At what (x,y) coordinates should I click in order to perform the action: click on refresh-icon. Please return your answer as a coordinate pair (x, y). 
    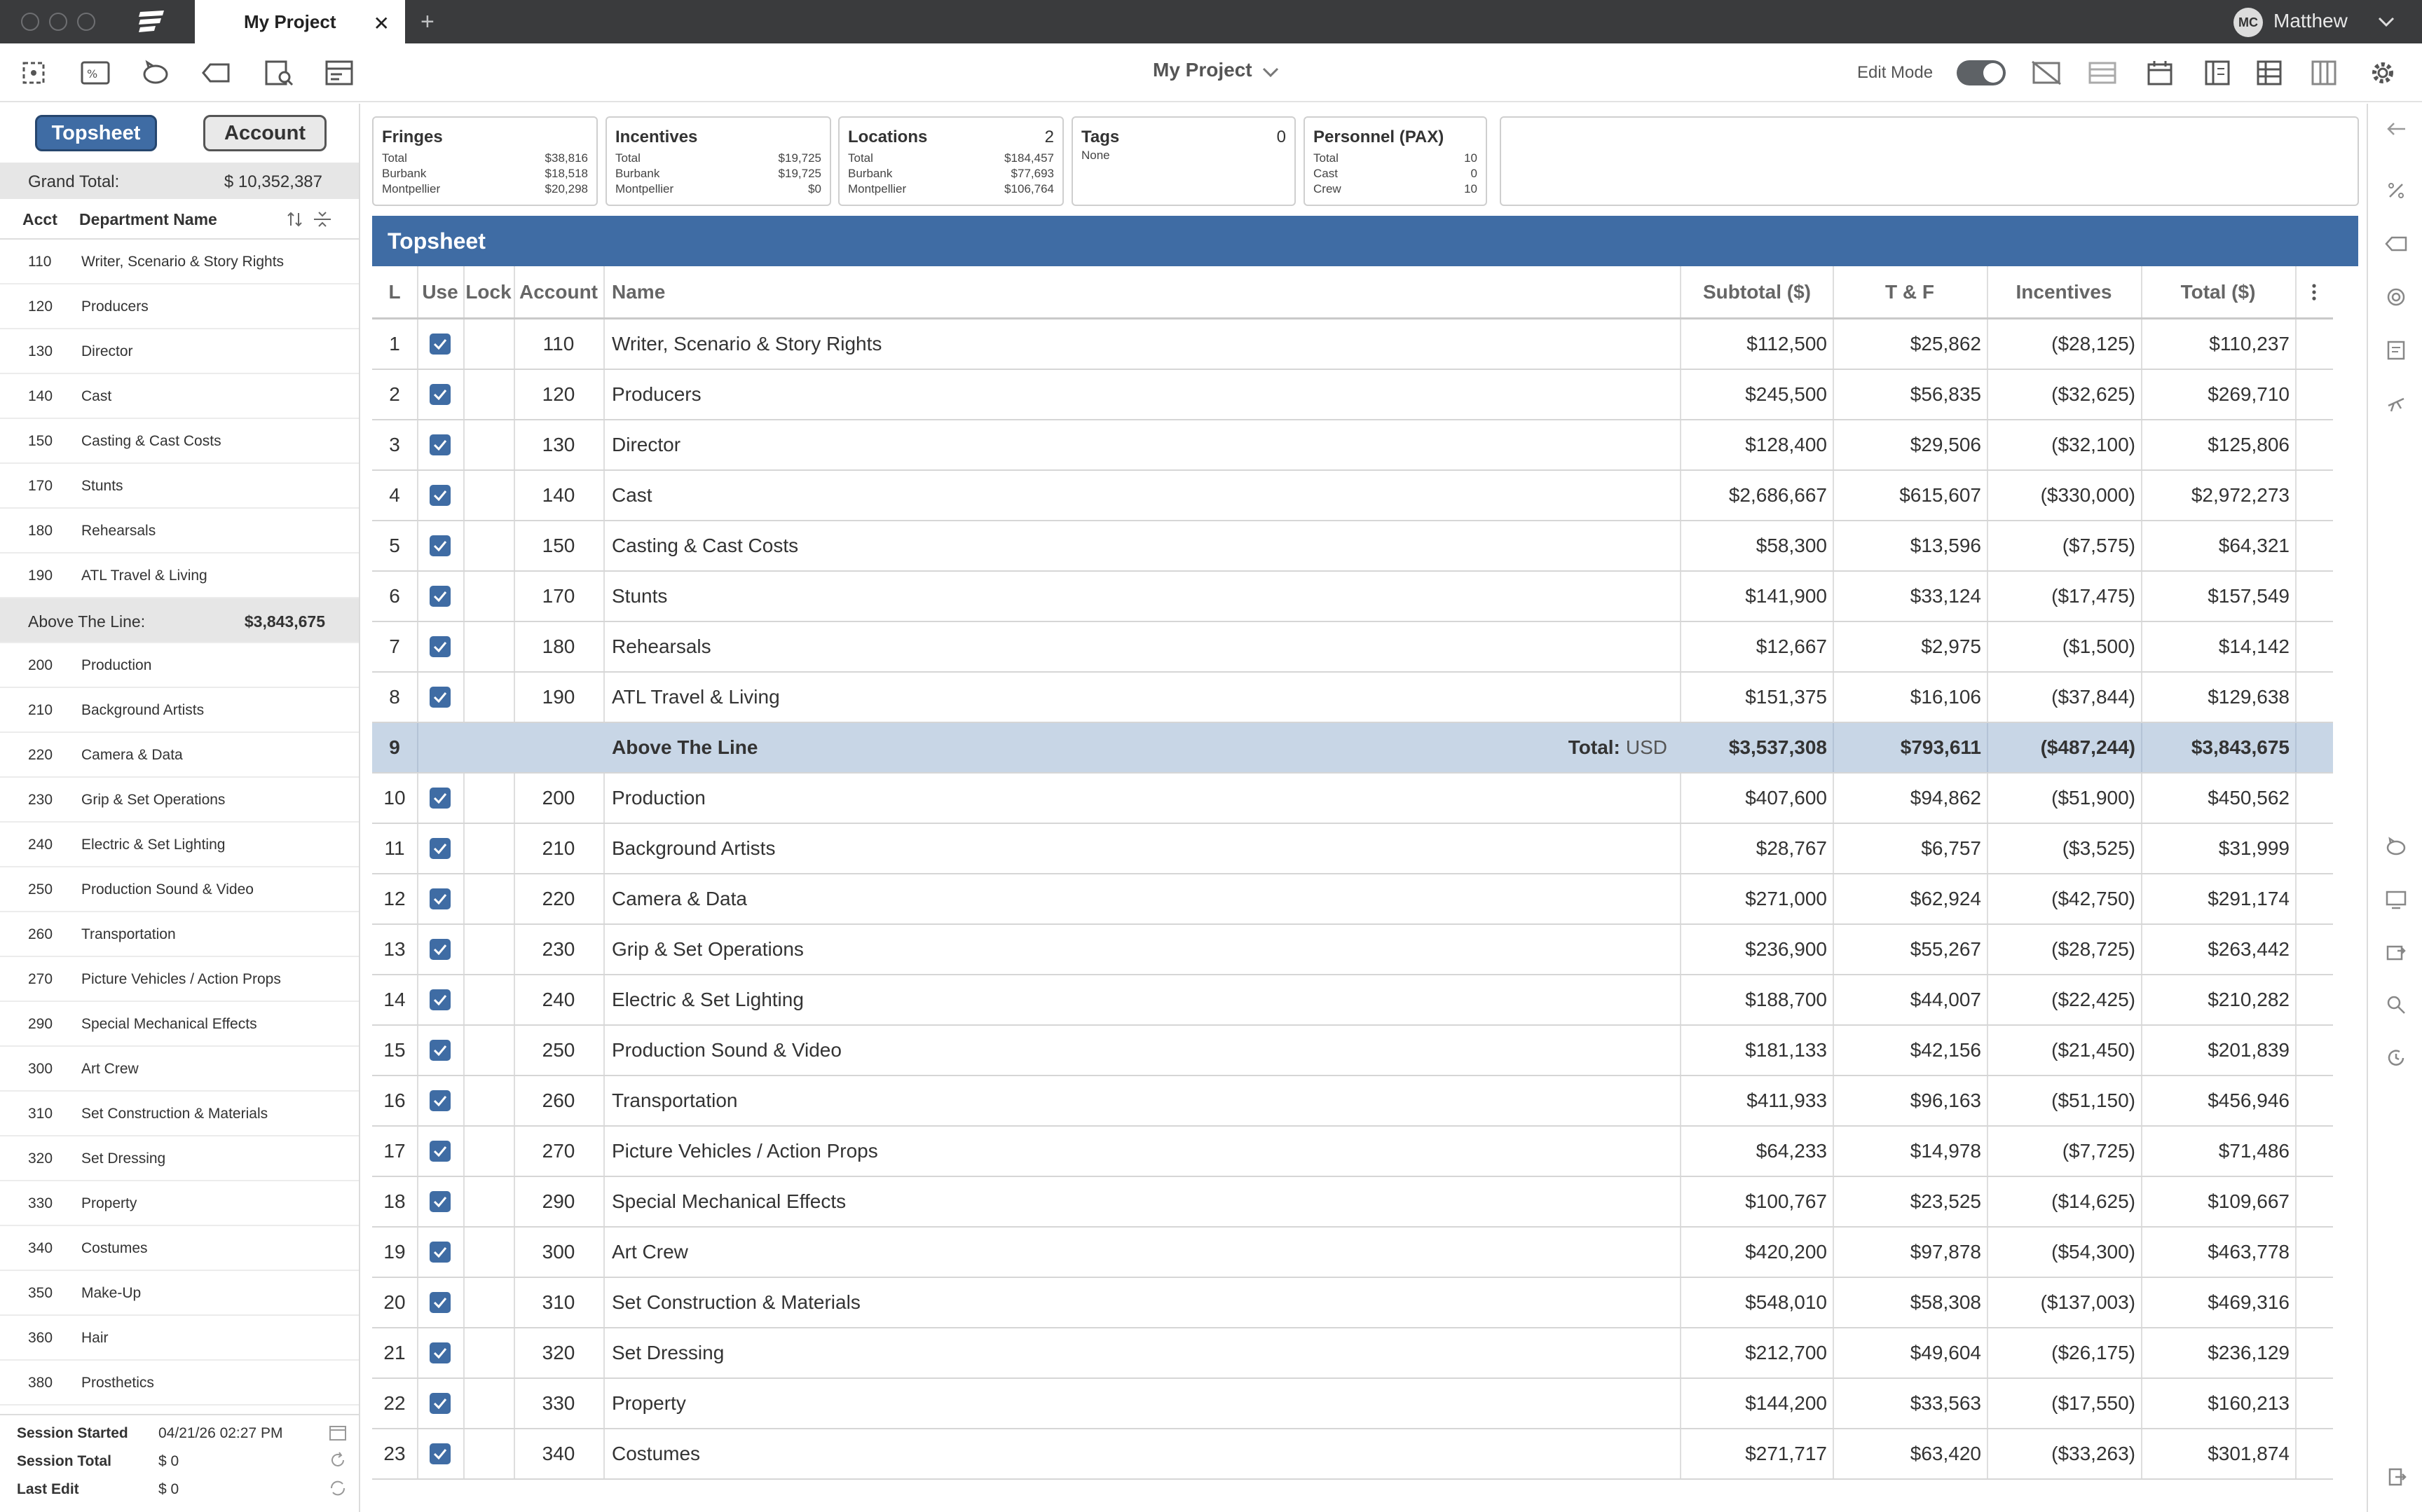
    Looking at the image, I should click on (338, 1490).